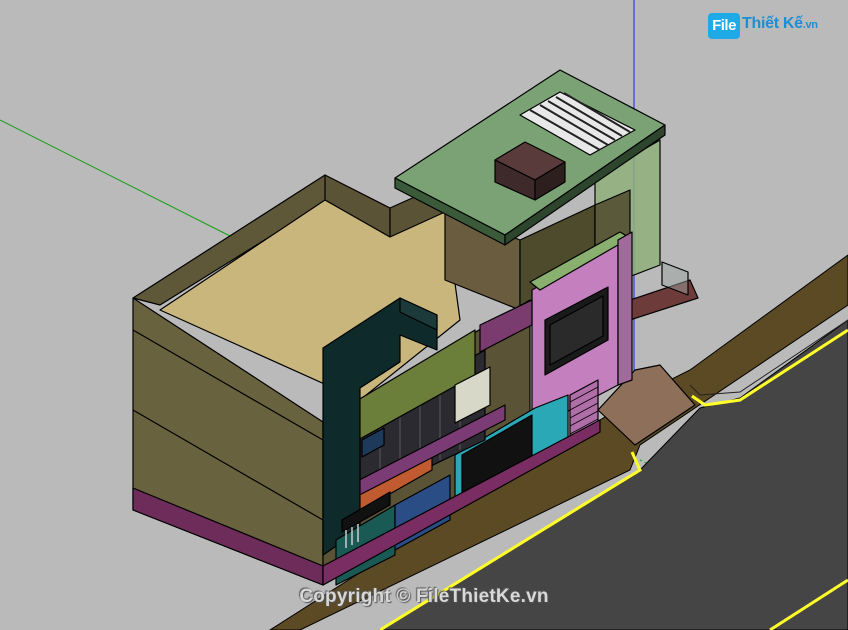 The width and height of the screenshot is (848, 630). Describe the element at coordinates (772, 23) in the screenshot. I see `logo-wordmark-text: Thiết Kế` at that location.